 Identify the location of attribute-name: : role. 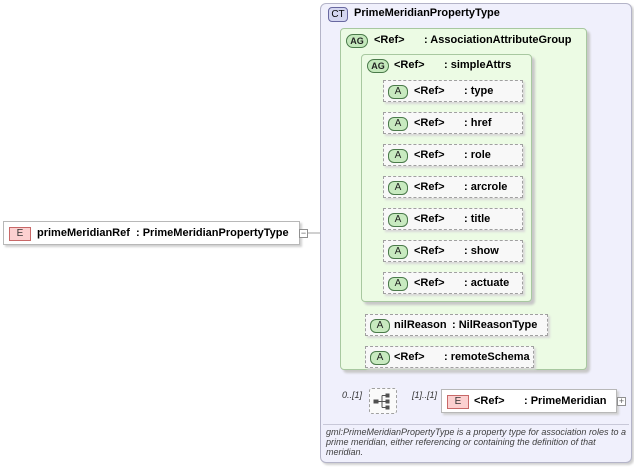
(477, 155).